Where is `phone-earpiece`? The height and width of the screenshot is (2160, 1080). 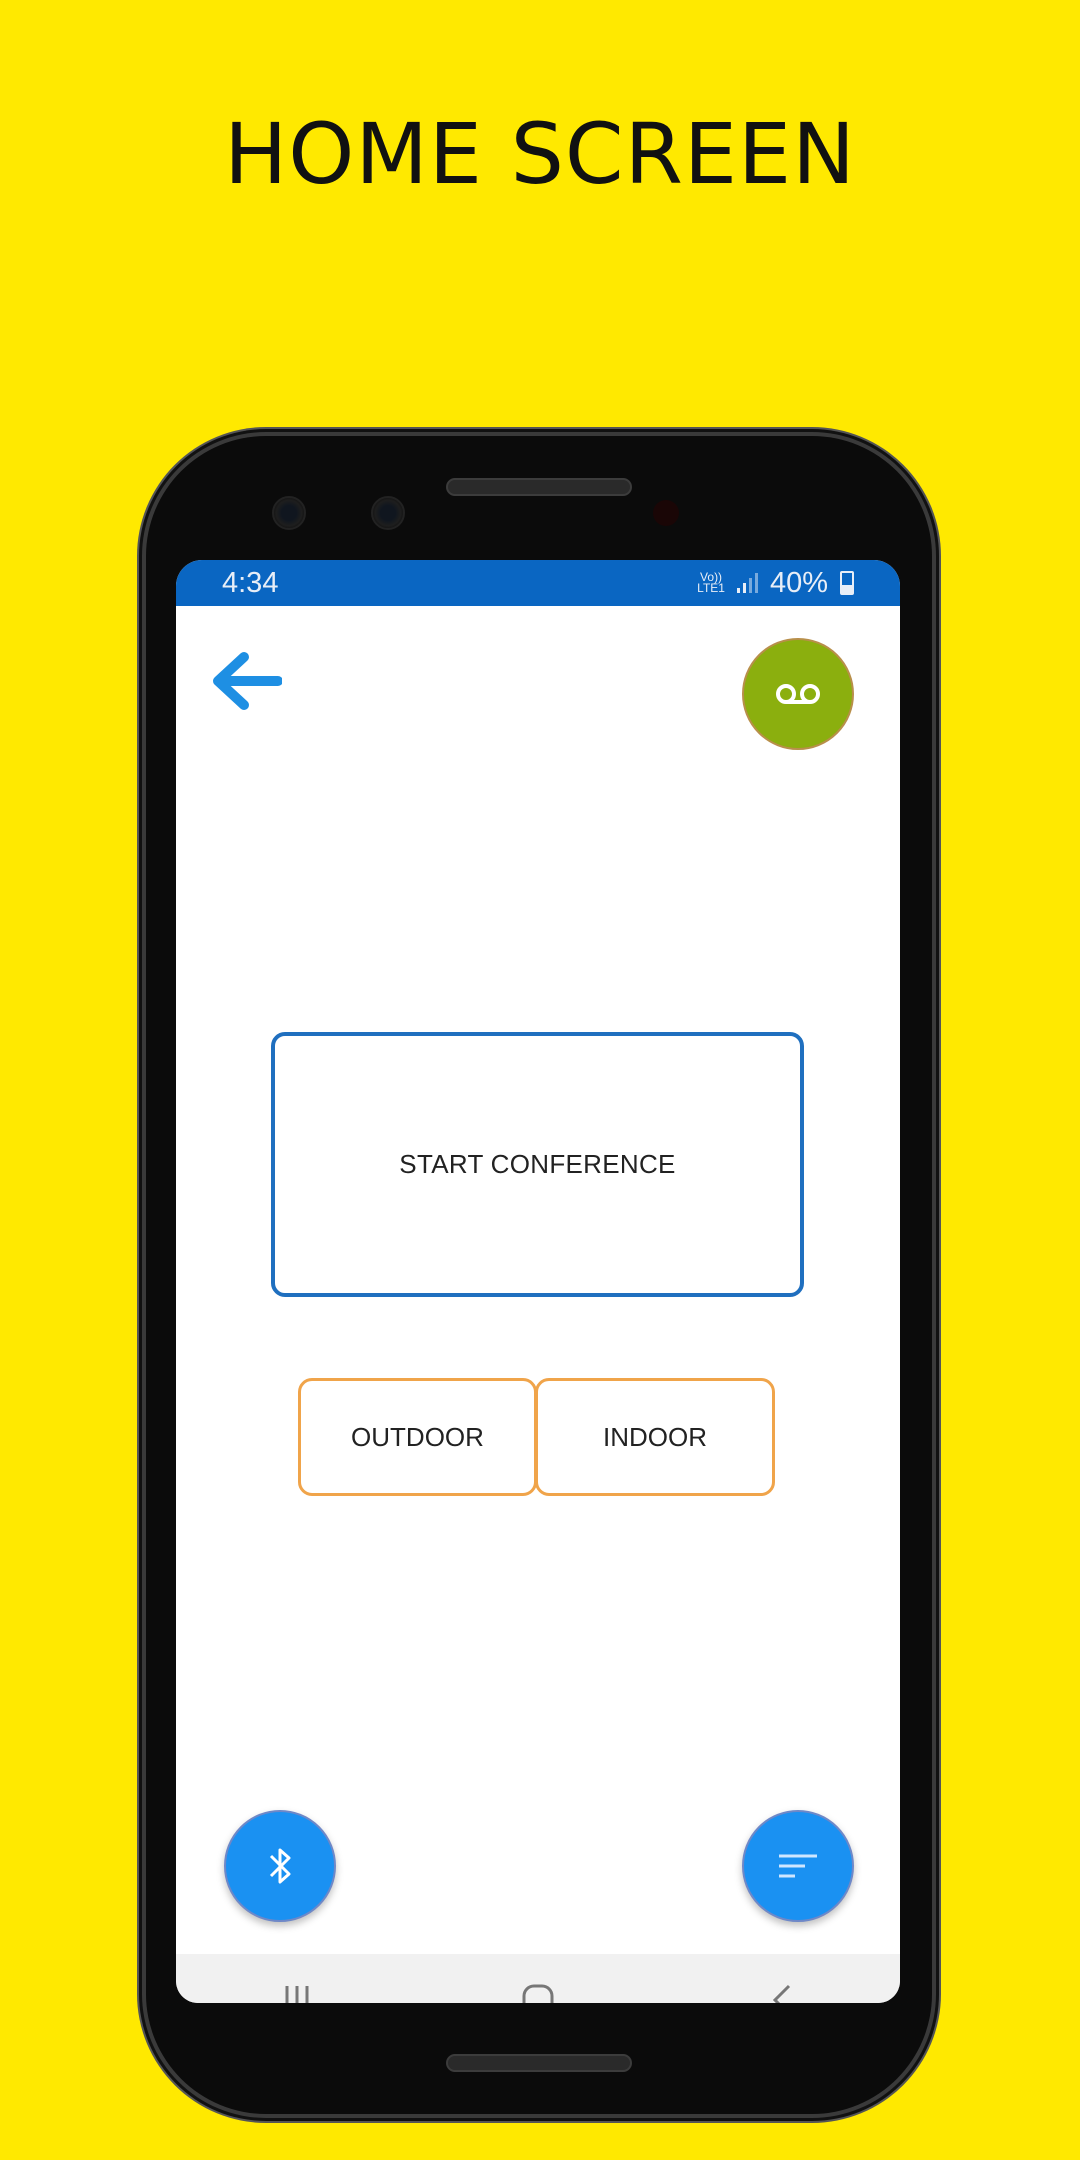 phone-earpiece is located at coordinates (539, 487).